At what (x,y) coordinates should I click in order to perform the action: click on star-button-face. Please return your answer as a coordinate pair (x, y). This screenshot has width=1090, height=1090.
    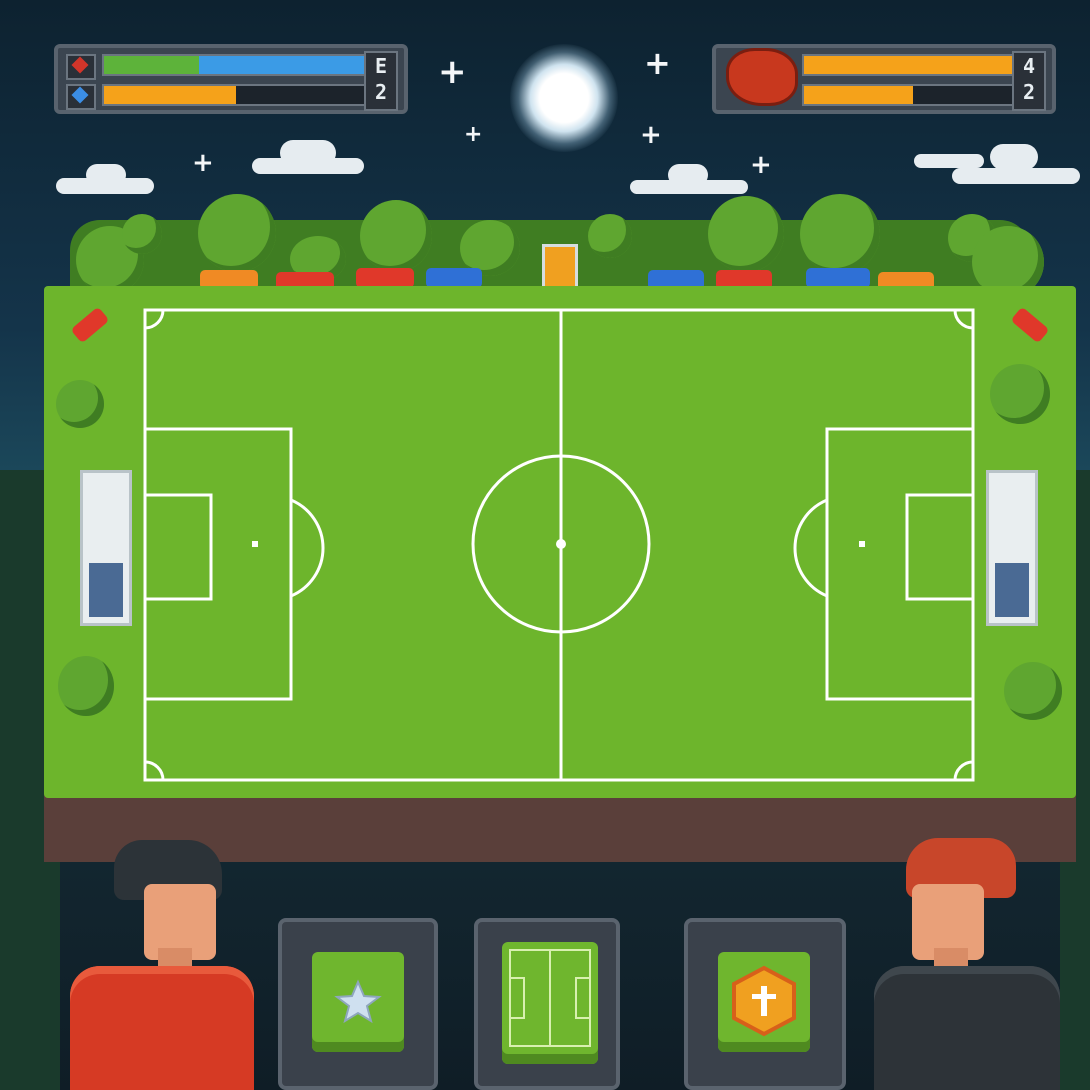
    Looking at the image, I should click on (358, 1002).